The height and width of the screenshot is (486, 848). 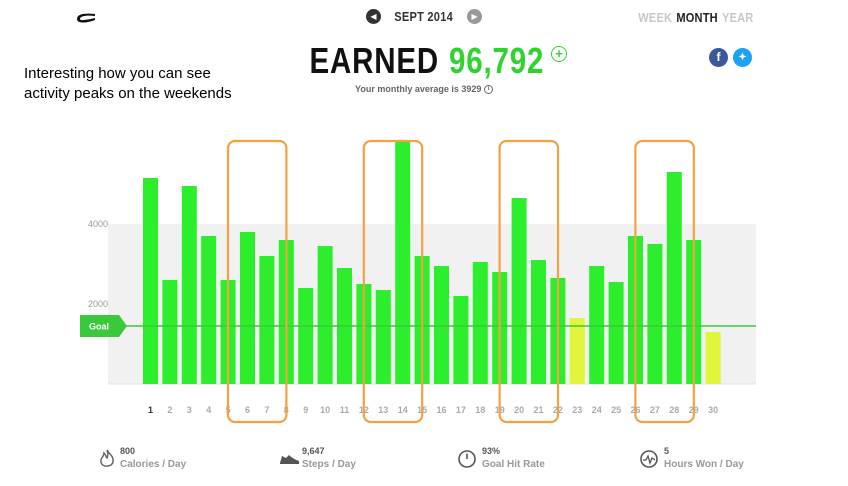 I want to click on stat-goal-hit-rate-value: 93%, so click(x=491, y=451).